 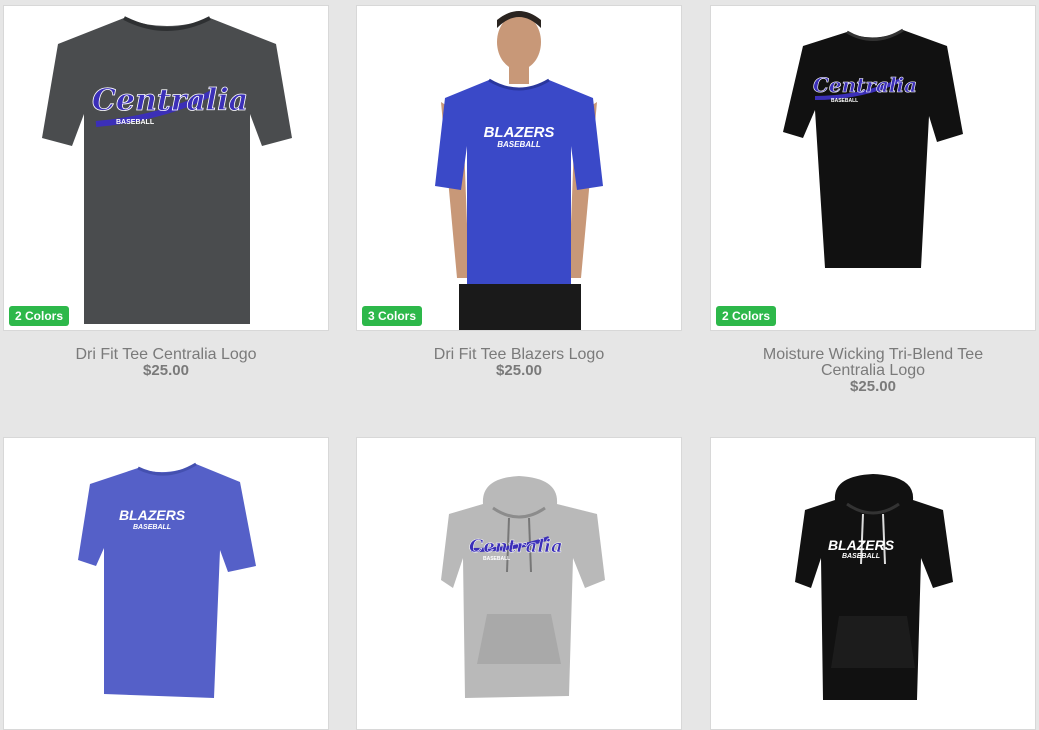 What do you see at coordinates (874, 587) in the screenshot?
I see `hoodie-image: BLAZERS BASEBALL` at bounding box center [874, 587].